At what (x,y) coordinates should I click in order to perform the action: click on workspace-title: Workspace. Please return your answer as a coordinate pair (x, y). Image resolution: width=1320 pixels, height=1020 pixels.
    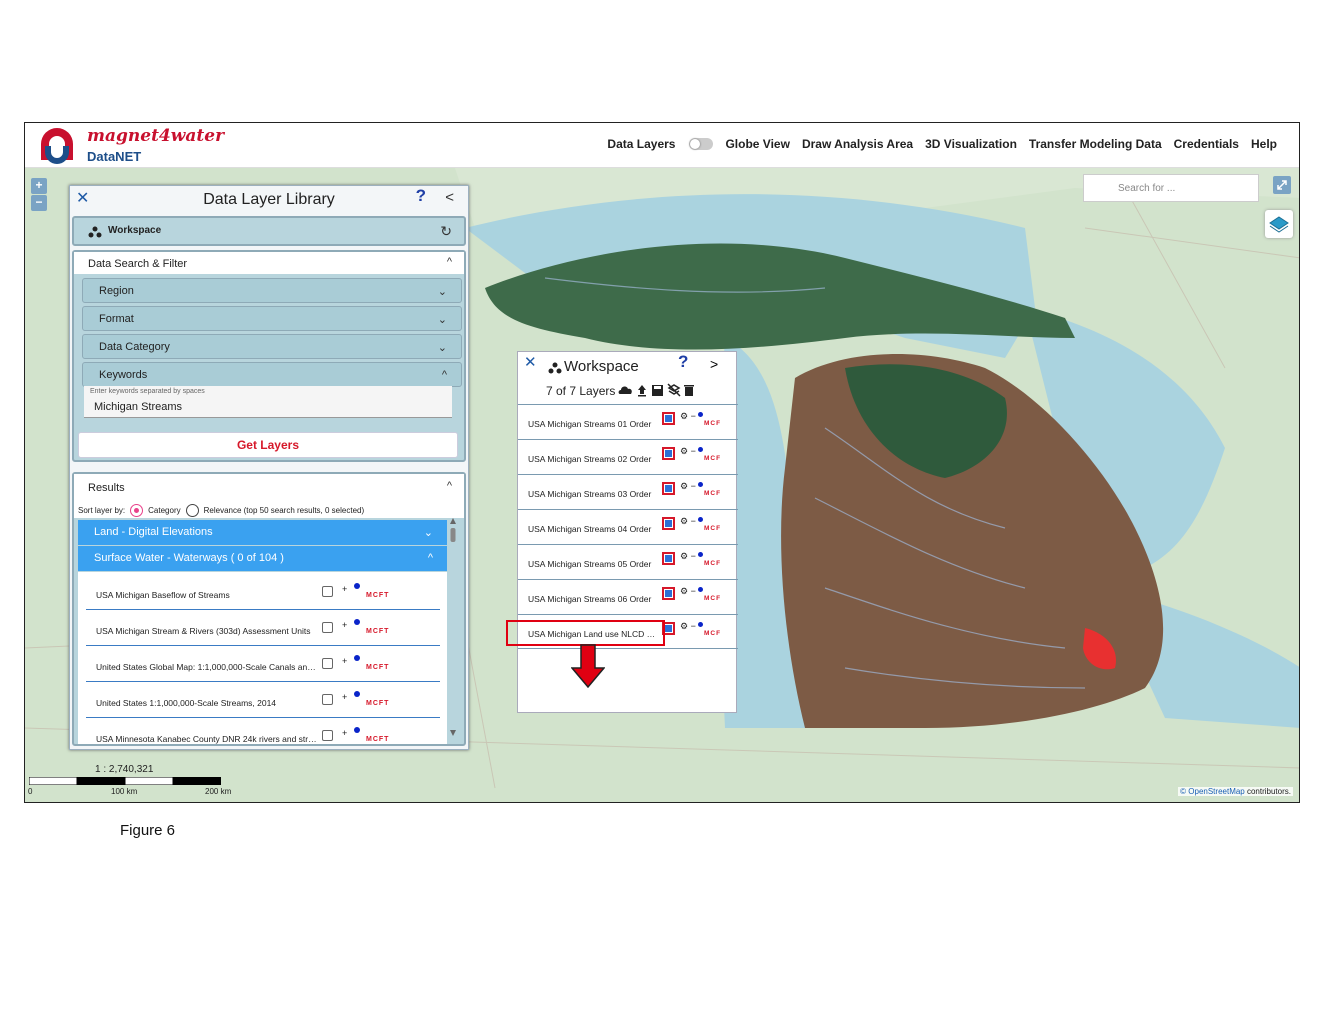
    Looking at the image, I should click on (601, 366).